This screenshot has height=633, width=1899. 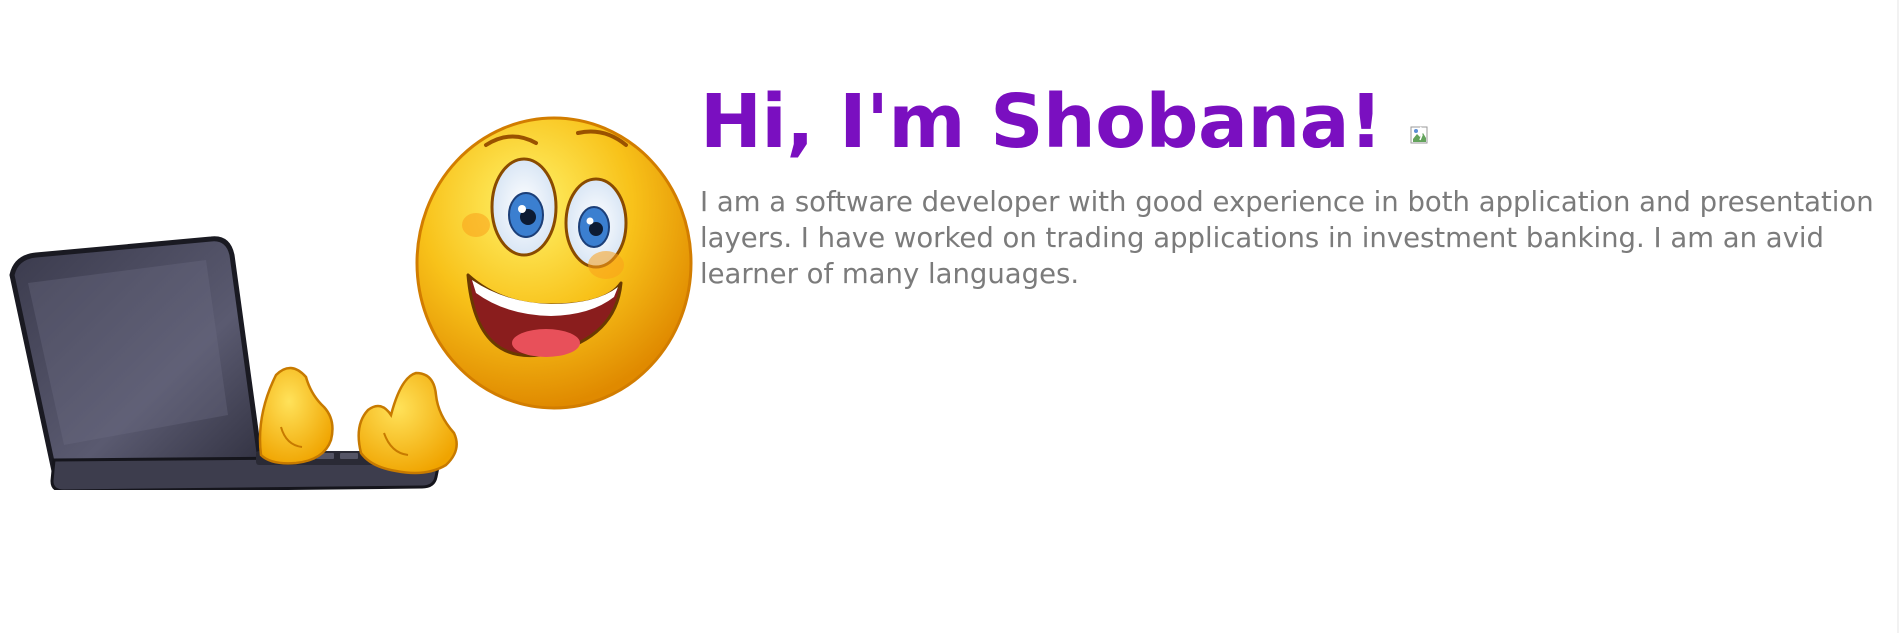 I want to click on page-title: Hi, I'm Shobana!, so click(x=1041, y=122).